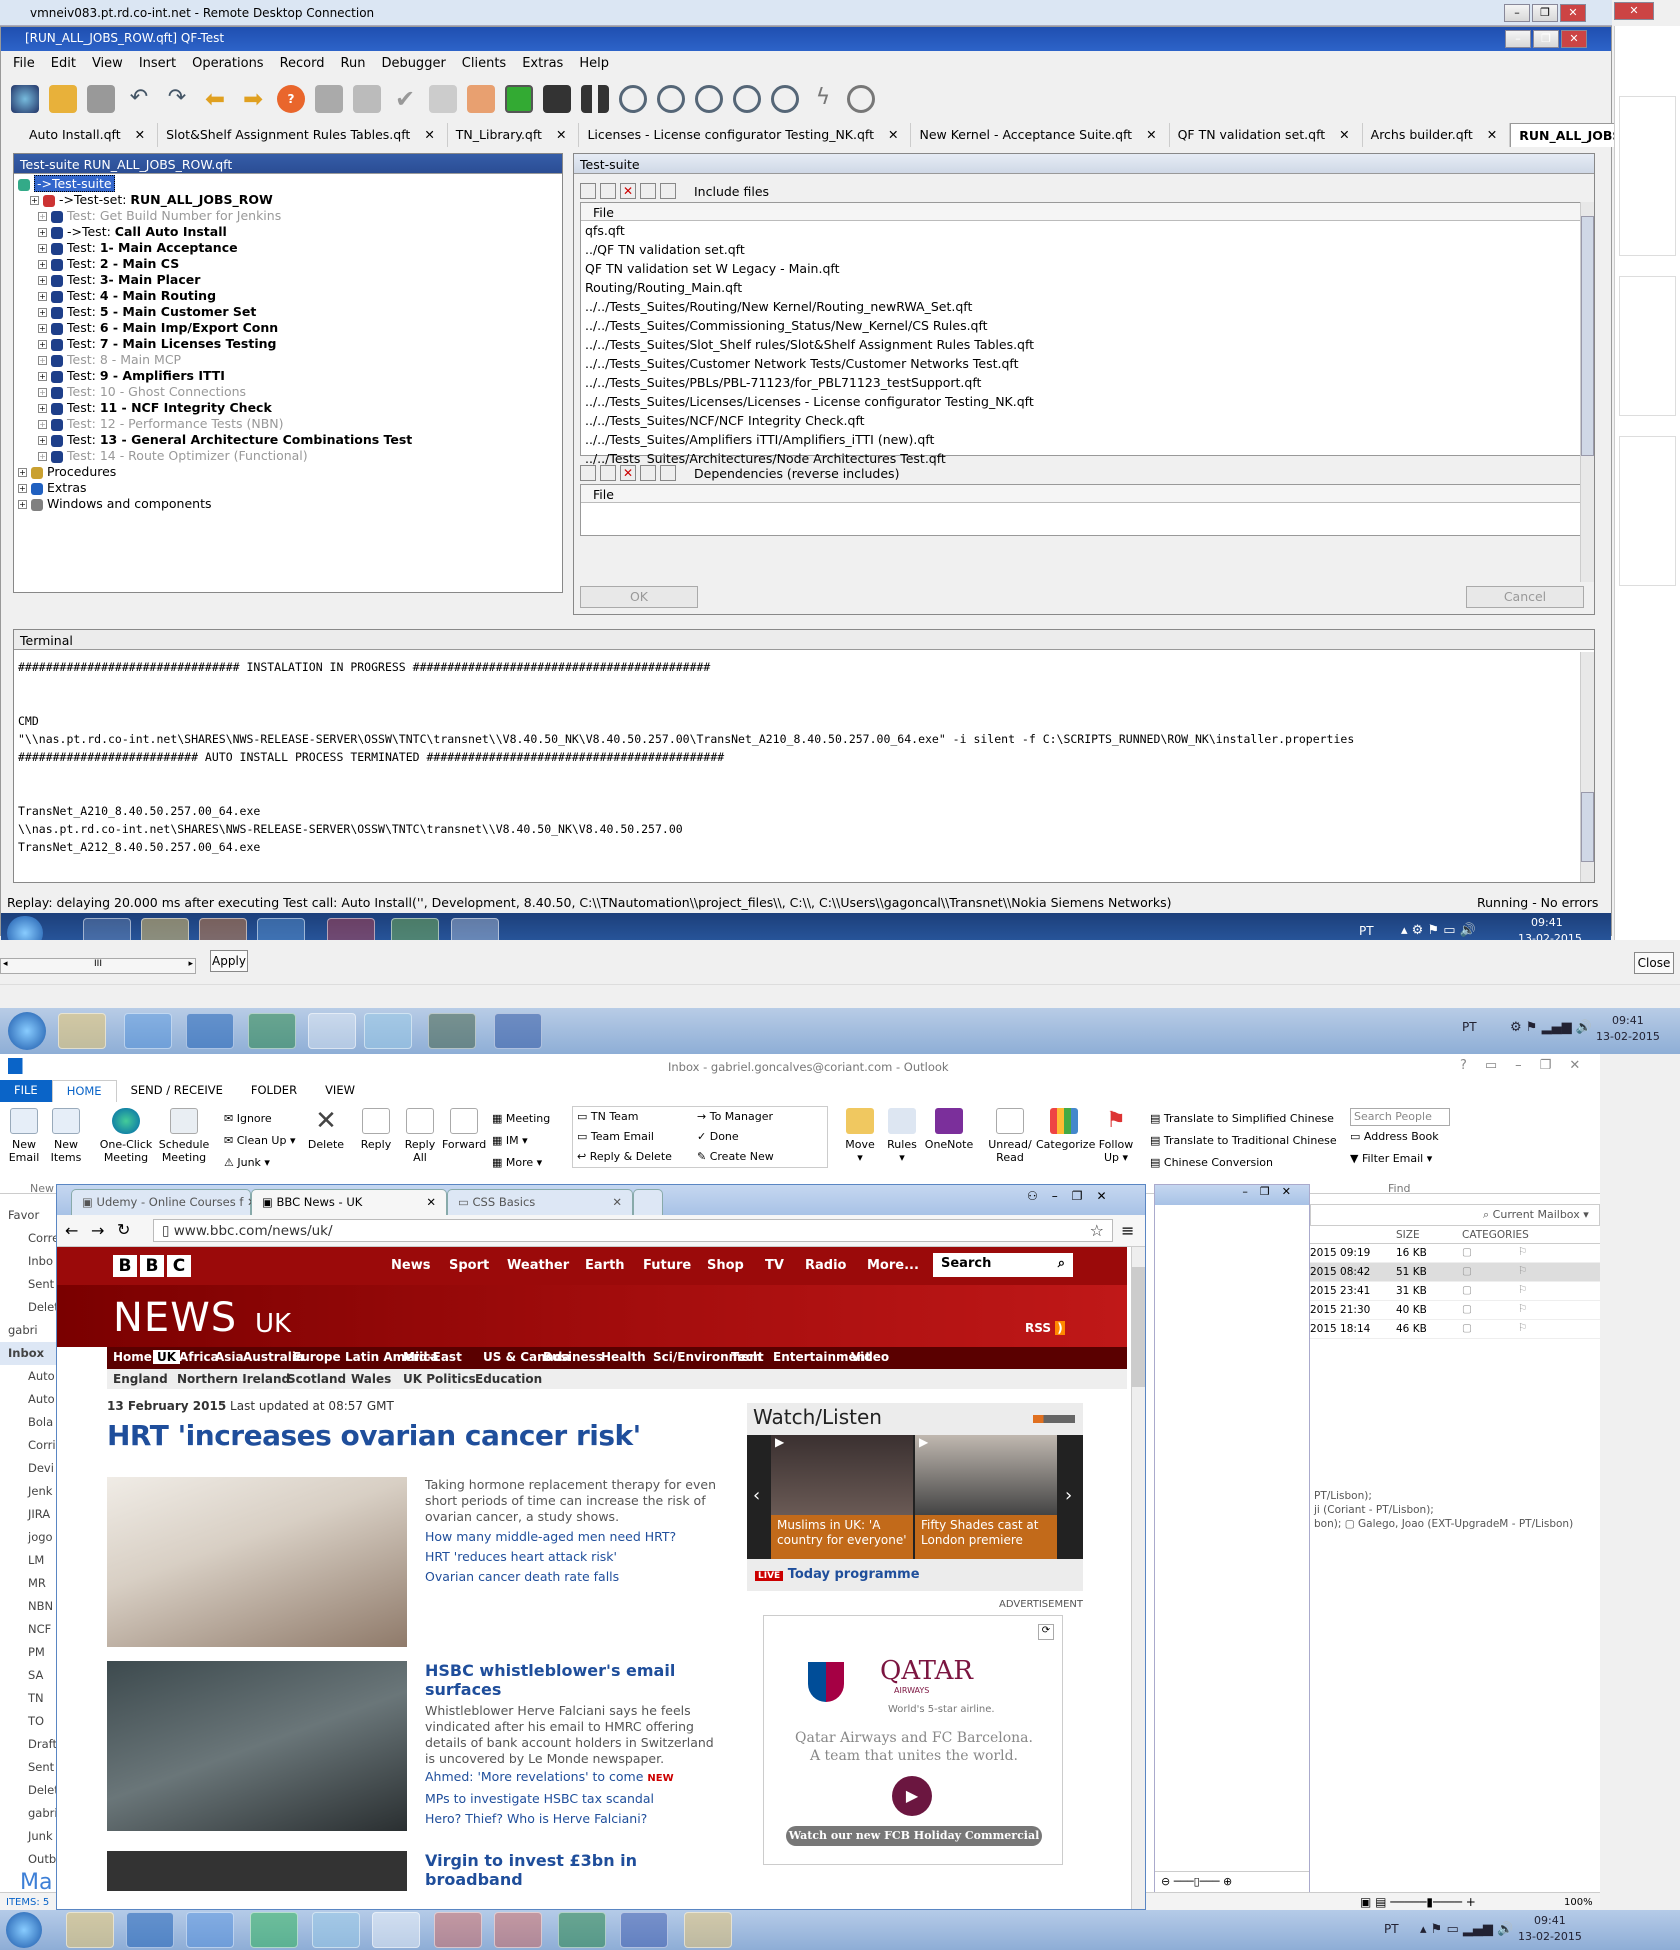  I want to click on menu-icon: ≡, so click(1127, 1230).